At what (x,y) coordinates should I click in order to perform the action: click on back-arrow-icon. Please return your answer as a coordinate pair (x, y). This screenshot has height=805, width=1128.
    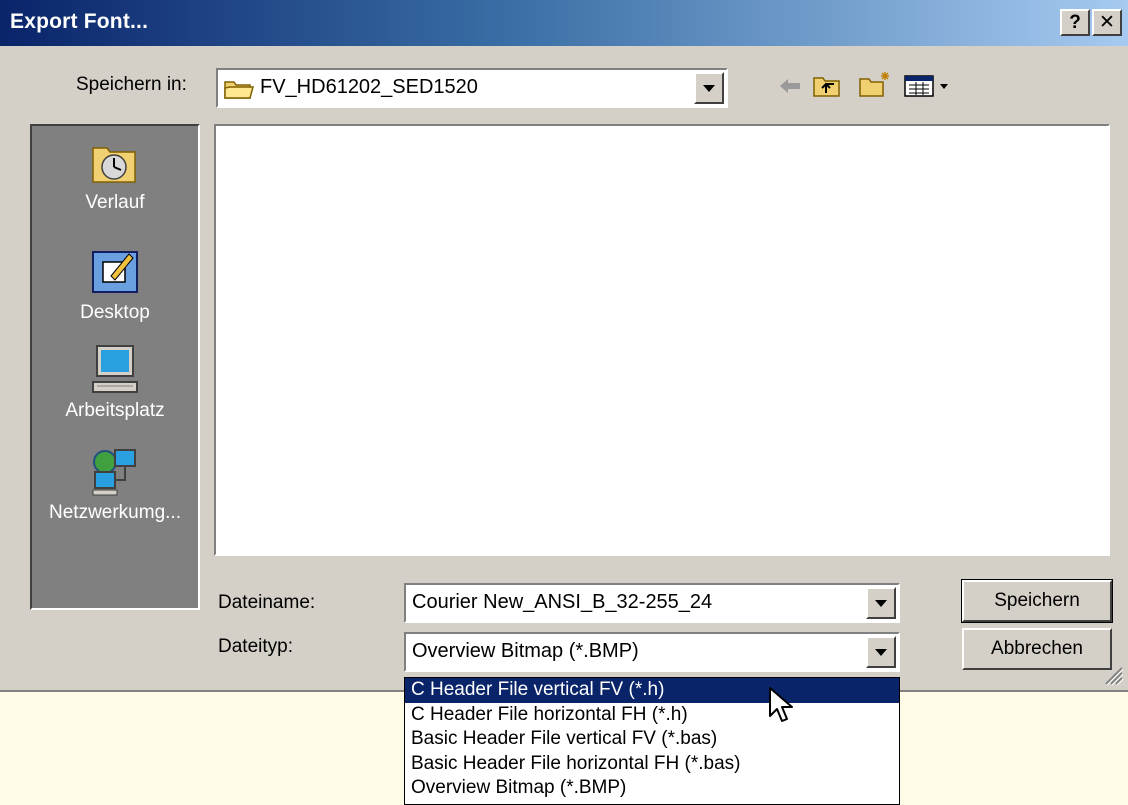
    Looking at the image, I should click on (791, 88).